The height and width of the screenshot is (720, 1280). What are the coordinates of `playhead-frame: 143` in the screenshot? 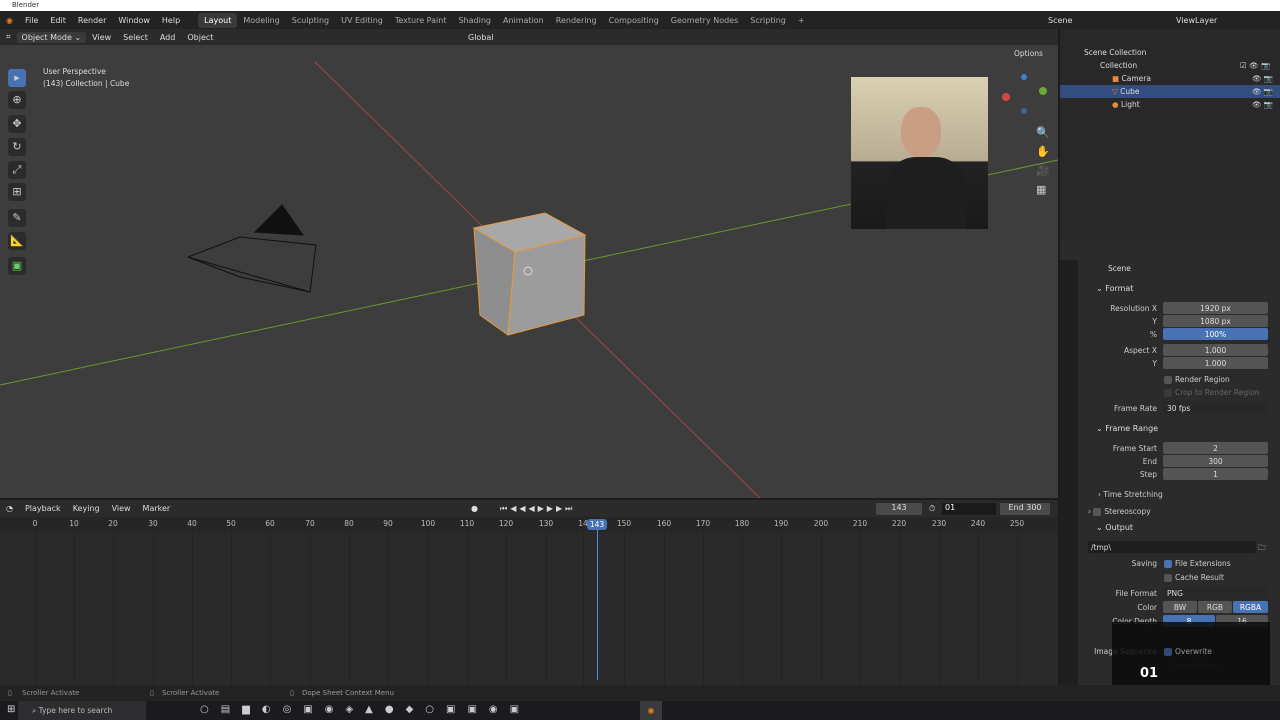 It's located at (597, 524).